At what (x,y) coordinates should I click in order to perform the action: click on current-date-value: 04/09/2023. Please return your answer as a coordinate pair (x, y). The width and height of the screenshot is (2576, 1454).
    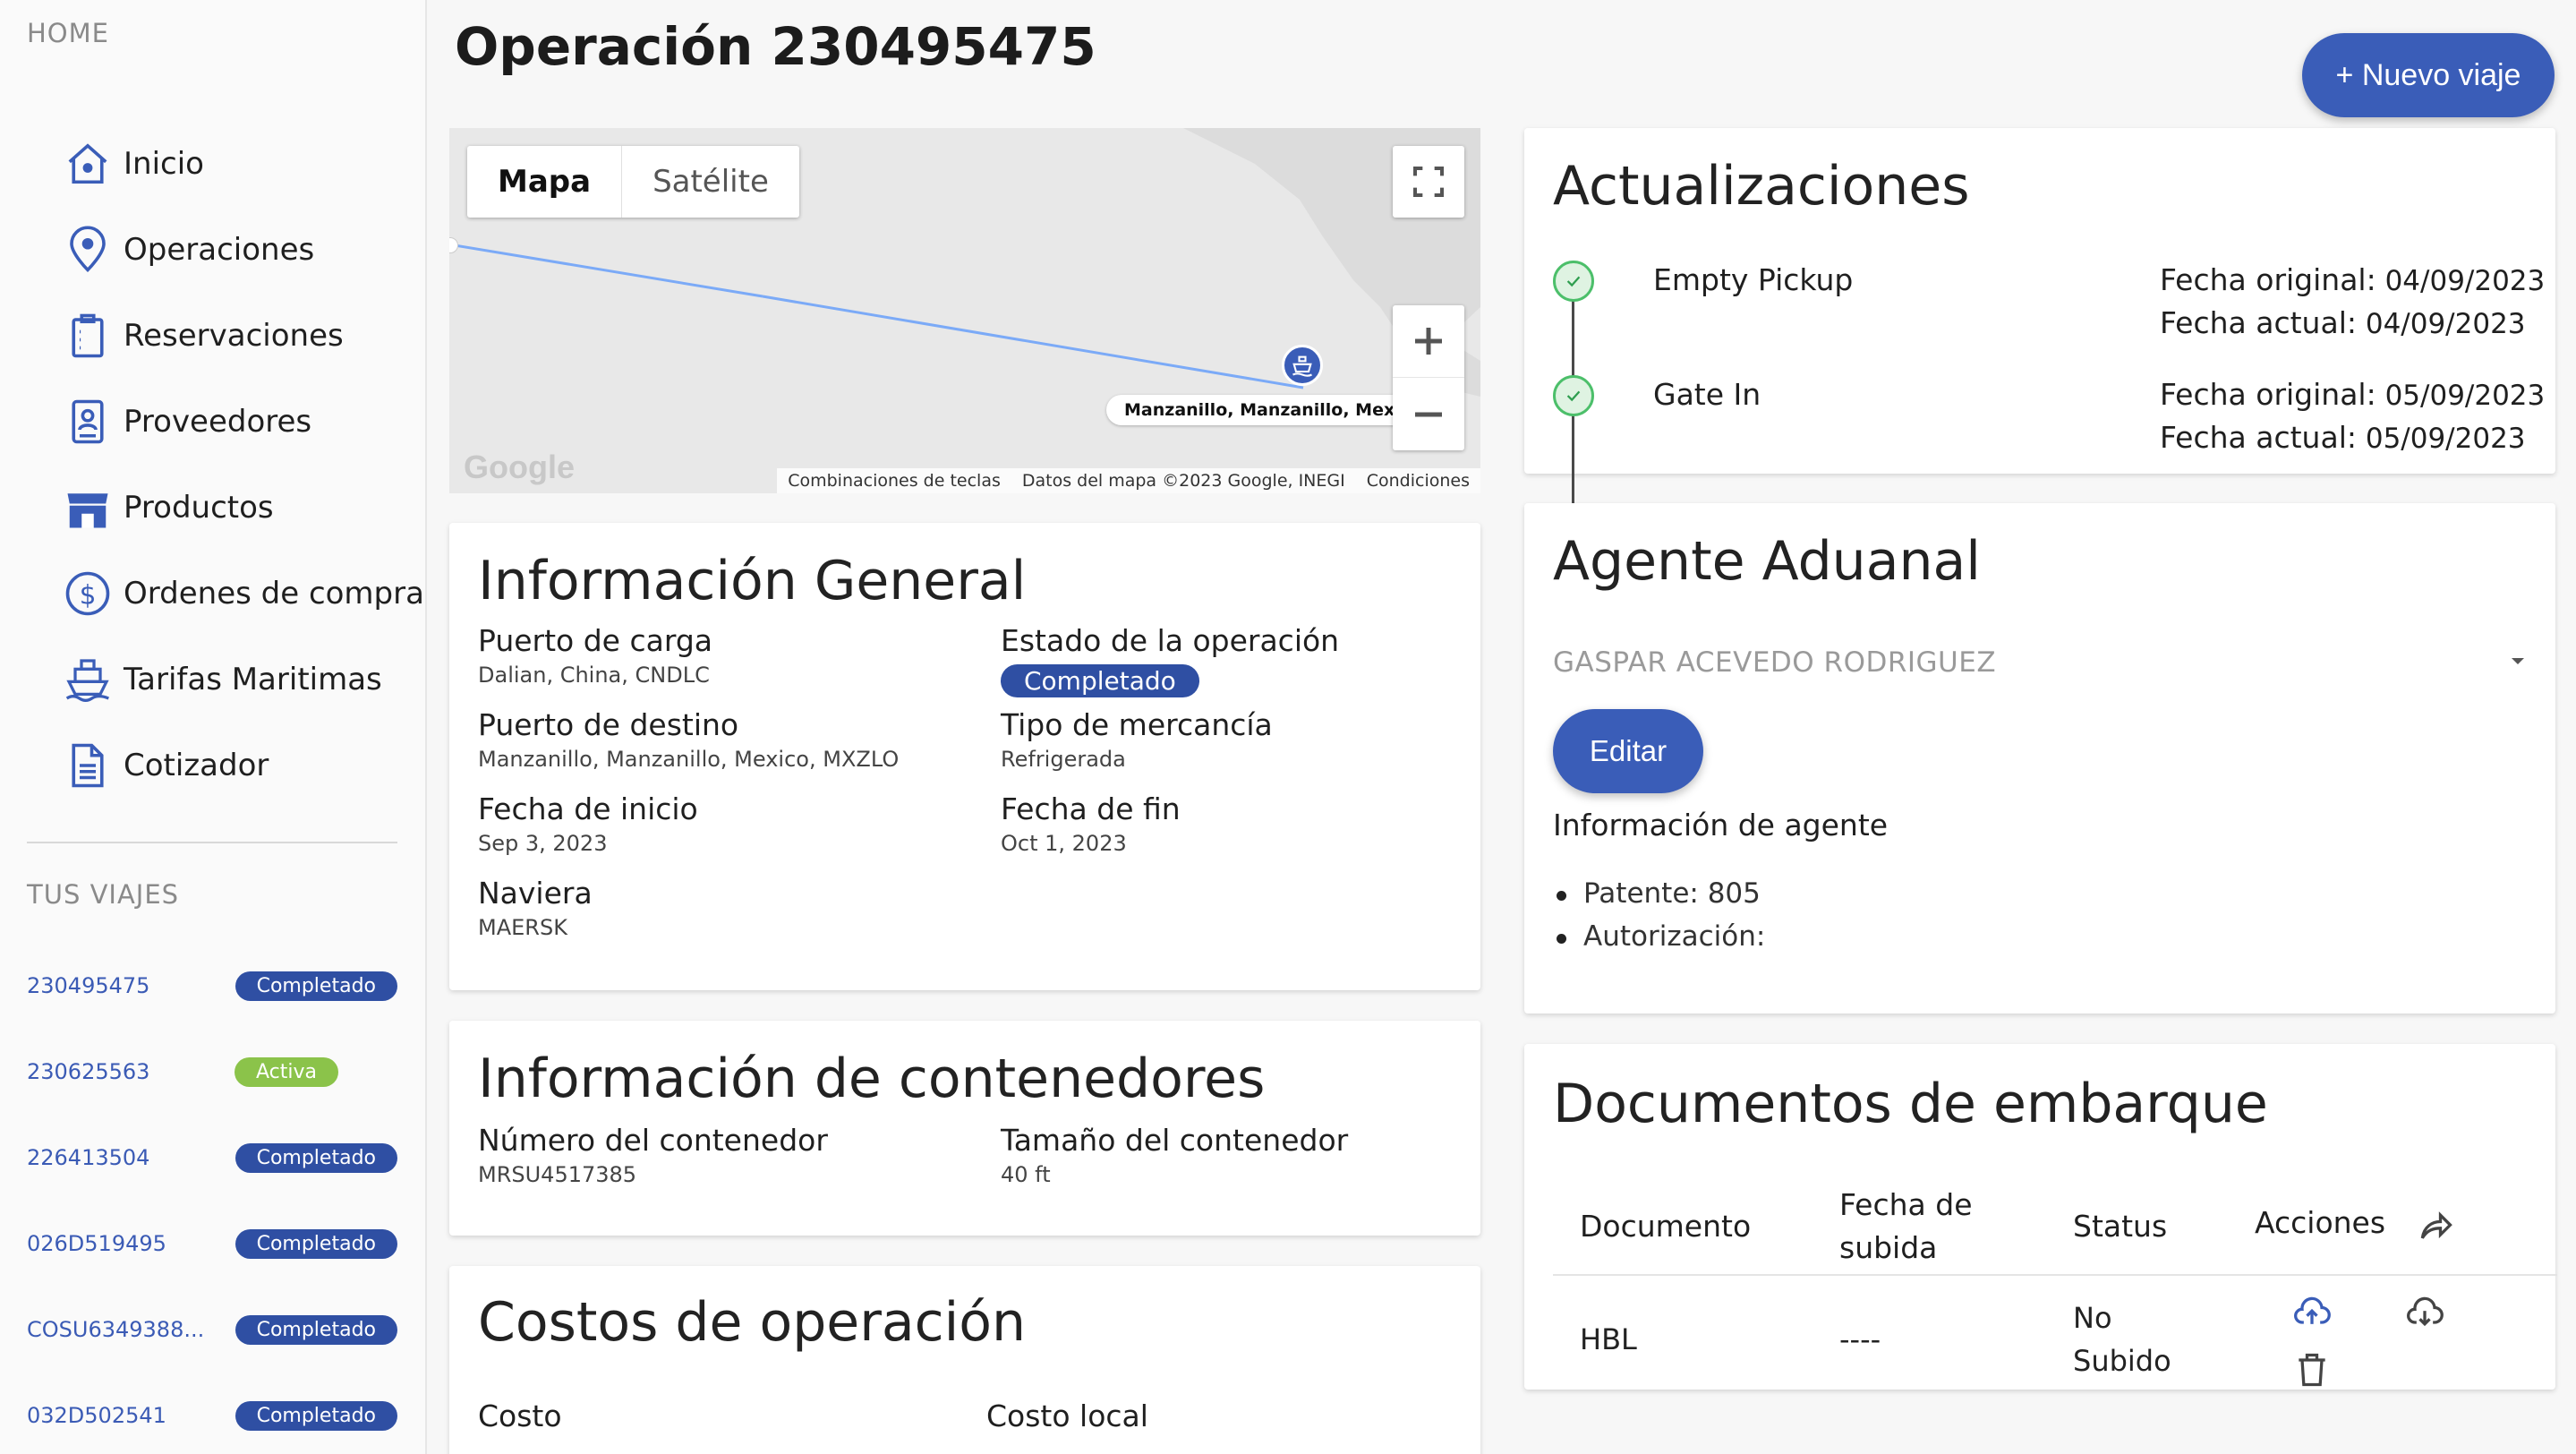
    Looking at the image, I should click on (2445, 324).